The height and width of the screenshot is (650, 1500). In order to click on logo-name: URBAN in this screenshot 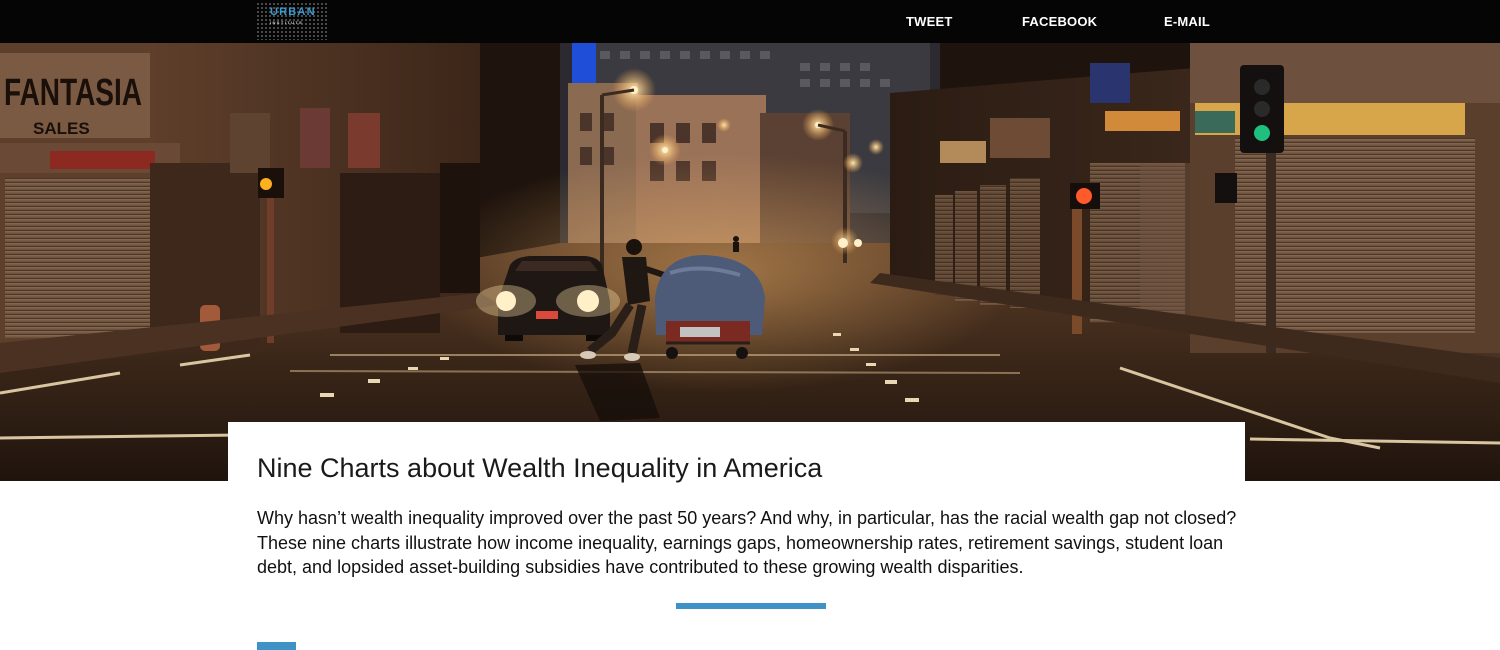, I will do `click(293, 12)`.